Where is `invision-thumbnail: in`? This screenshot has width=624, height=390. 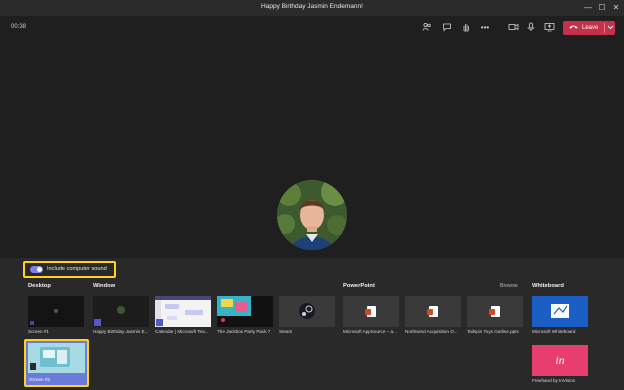
invision-thumbnail: in is located at coordinates (560, 360).